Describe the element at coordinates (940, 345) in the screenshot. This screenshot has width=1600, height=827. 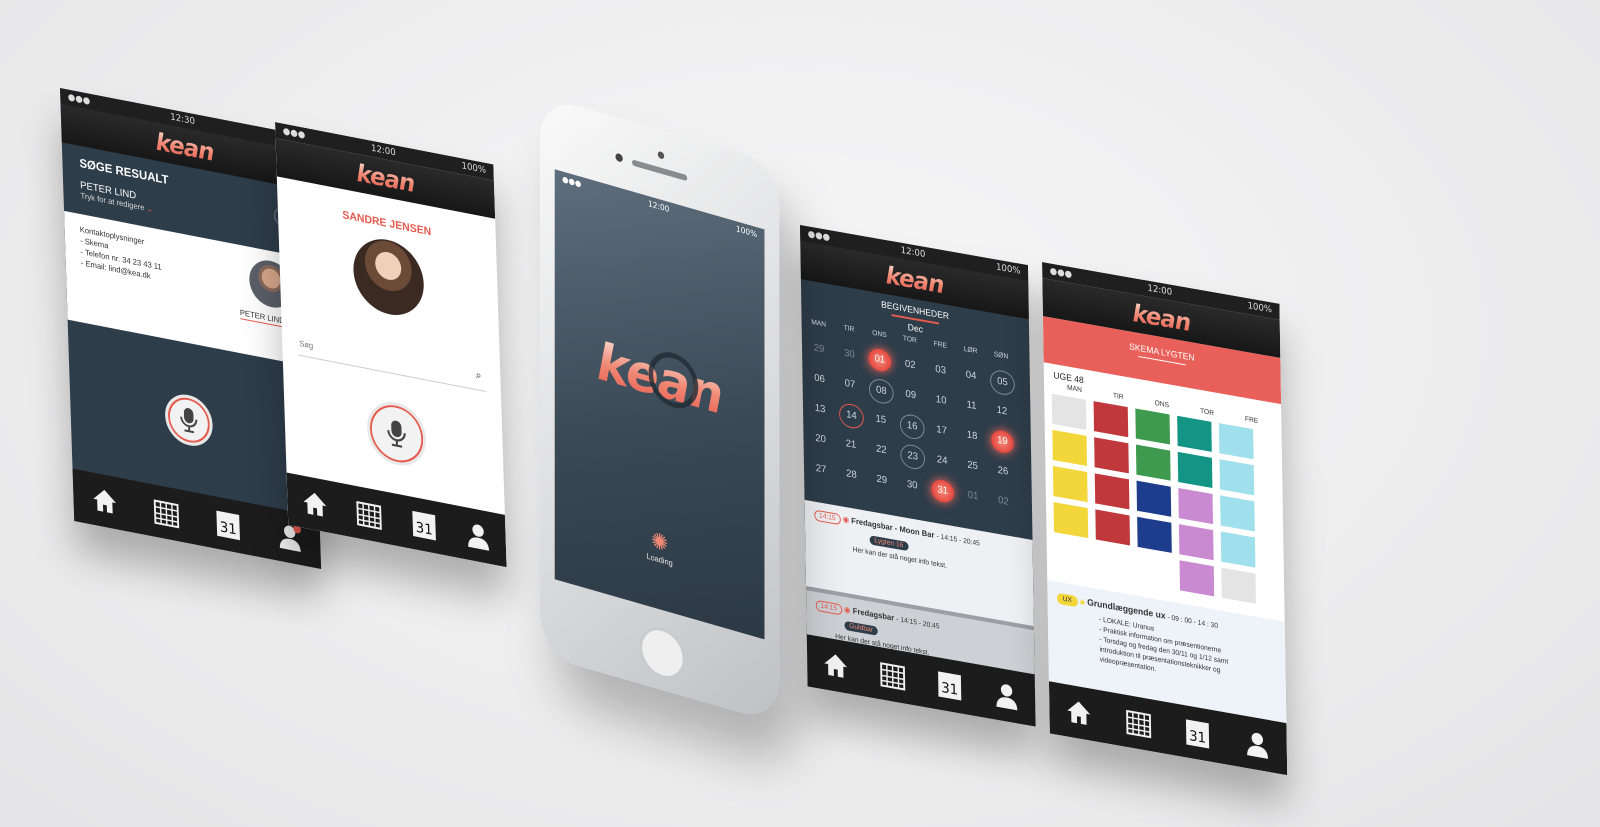
I see `weekday-label: FRE` at that location.